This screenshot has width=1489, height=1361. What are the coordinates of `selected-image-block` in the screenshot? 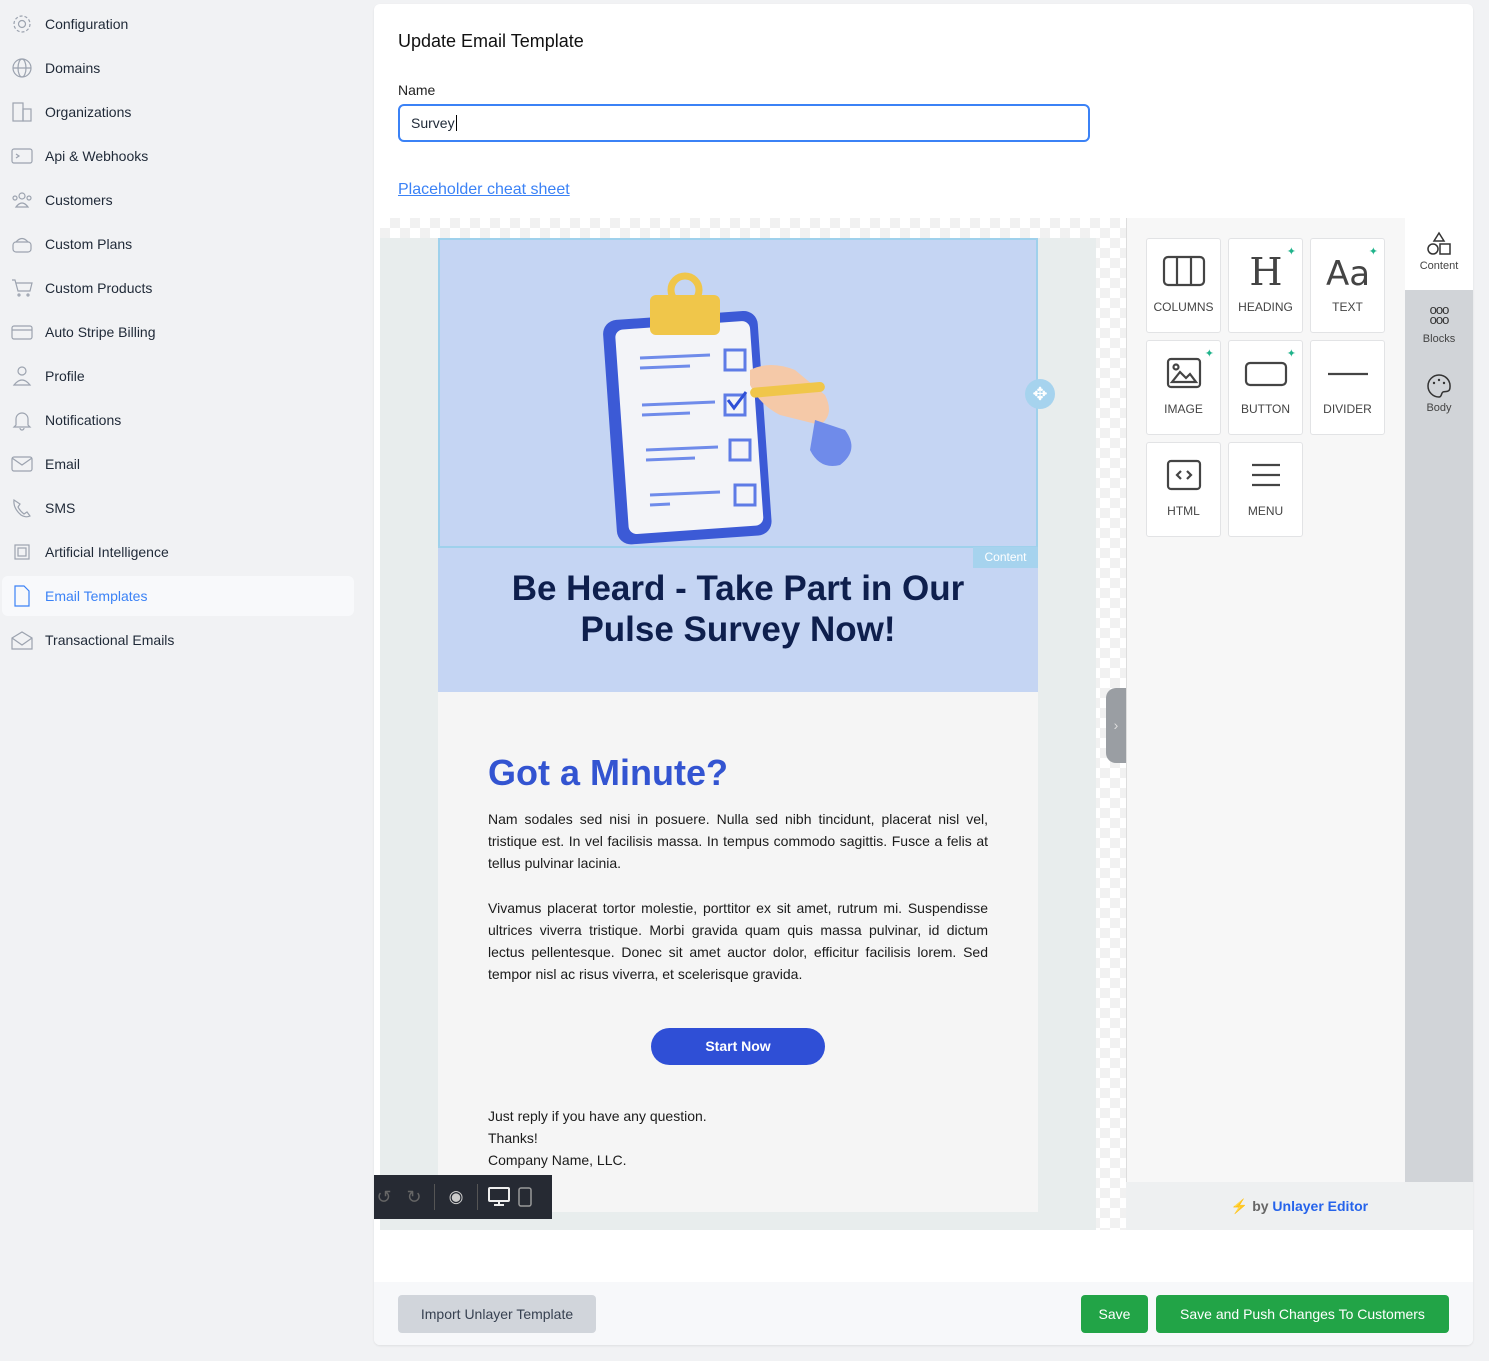 It's located at (738, 393).